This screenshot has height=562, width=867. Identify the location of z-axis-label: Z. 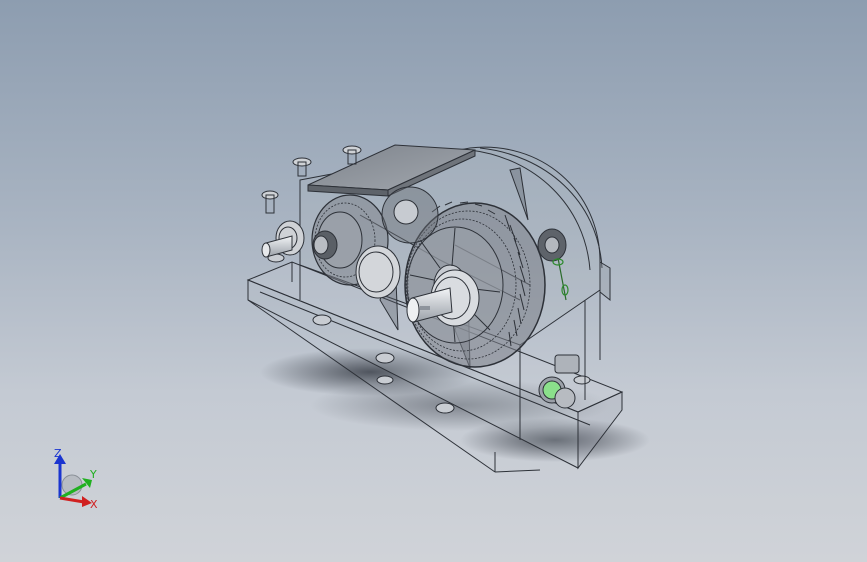
(58, 453).